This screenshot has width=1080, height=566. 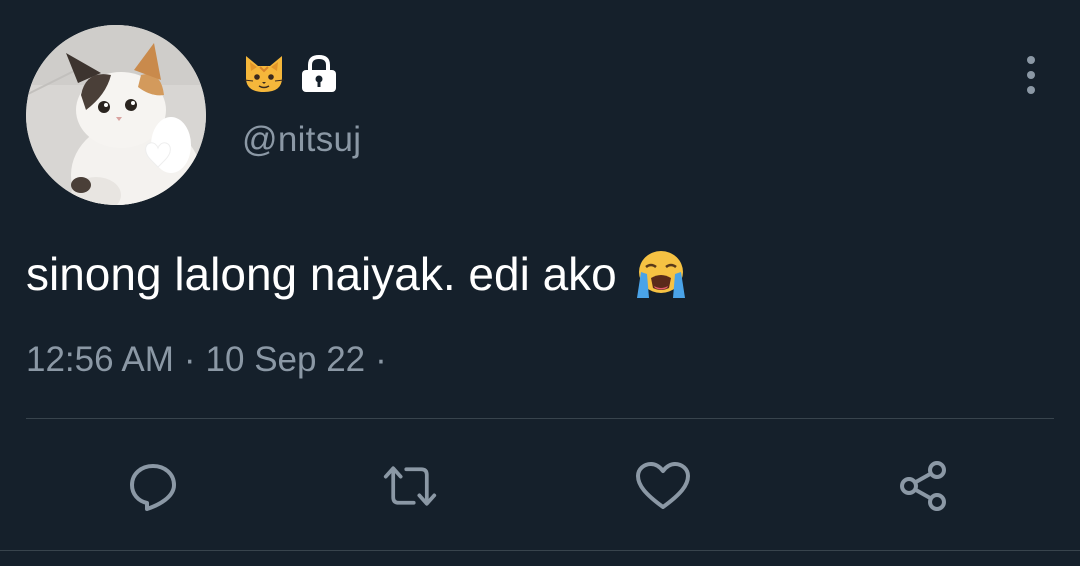 I want to click on retweet-icon, so click(x=410, y=486).